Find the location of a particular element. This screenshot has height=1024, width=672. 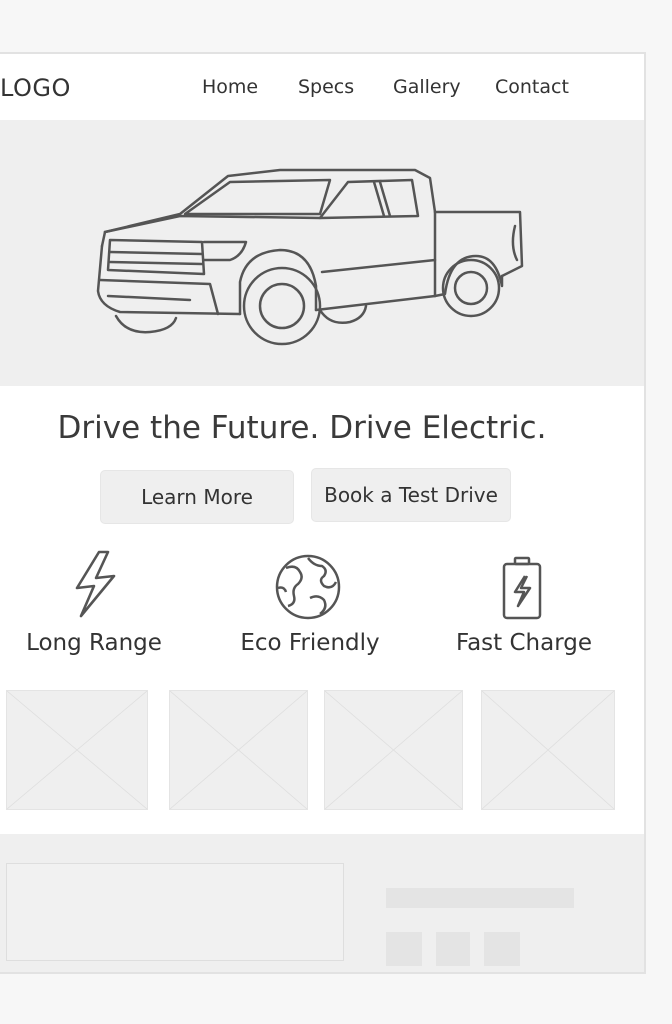

site-footer is located at coordinates (322, 903).